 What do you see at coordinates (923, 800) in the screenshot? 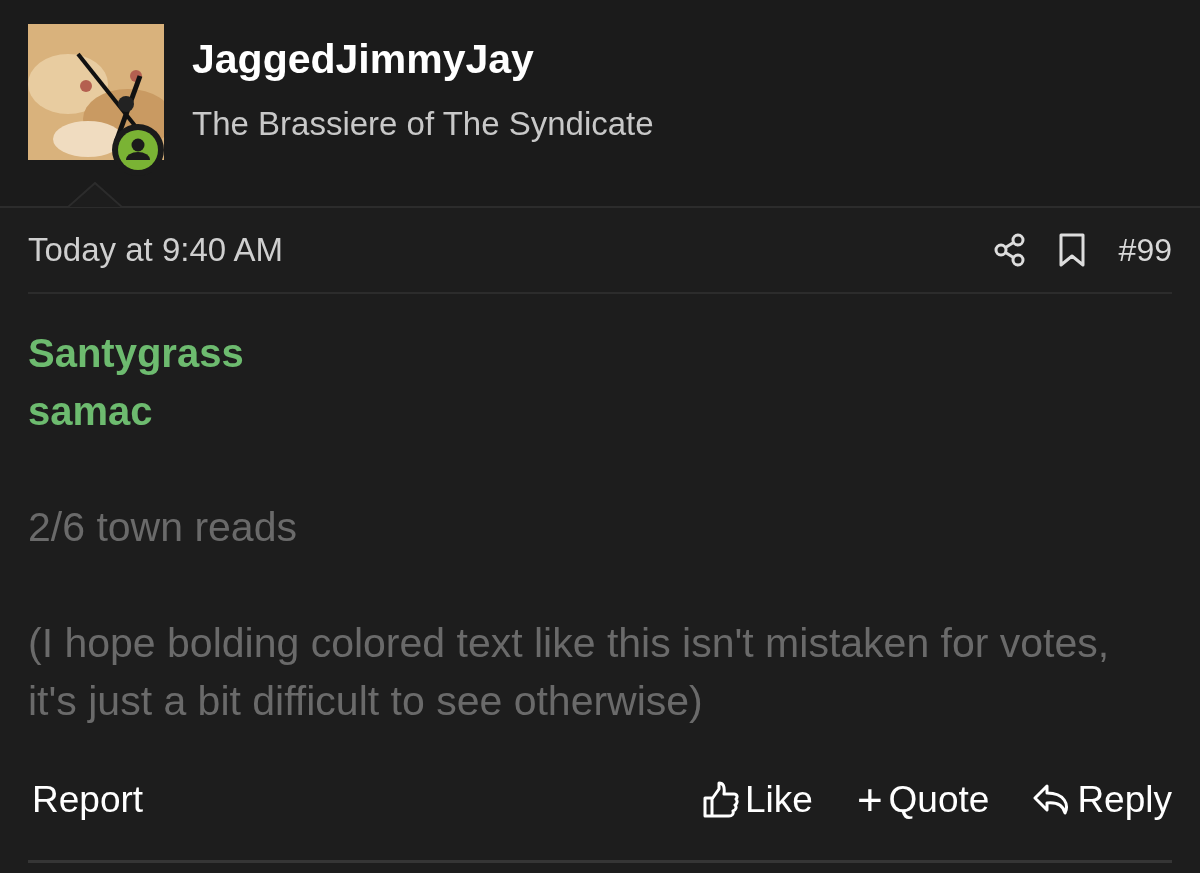
I see `quote-button: +Quote` at bounding box center [923, 800].